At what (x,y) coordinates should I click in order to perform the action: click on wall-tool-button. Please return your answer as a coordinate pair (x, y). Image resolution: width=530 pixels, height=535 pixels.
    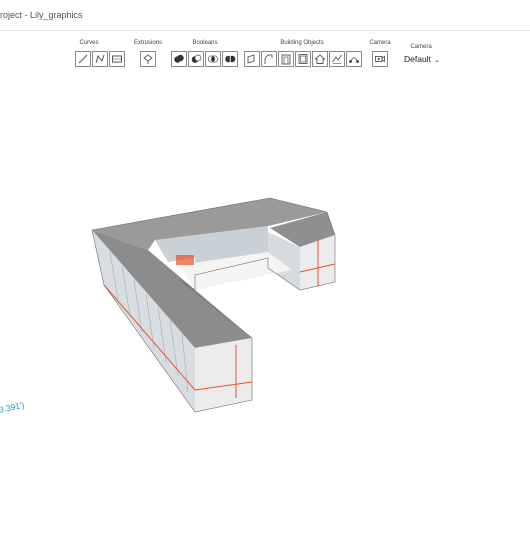
    Looking at the image, I should click on (252, 59).